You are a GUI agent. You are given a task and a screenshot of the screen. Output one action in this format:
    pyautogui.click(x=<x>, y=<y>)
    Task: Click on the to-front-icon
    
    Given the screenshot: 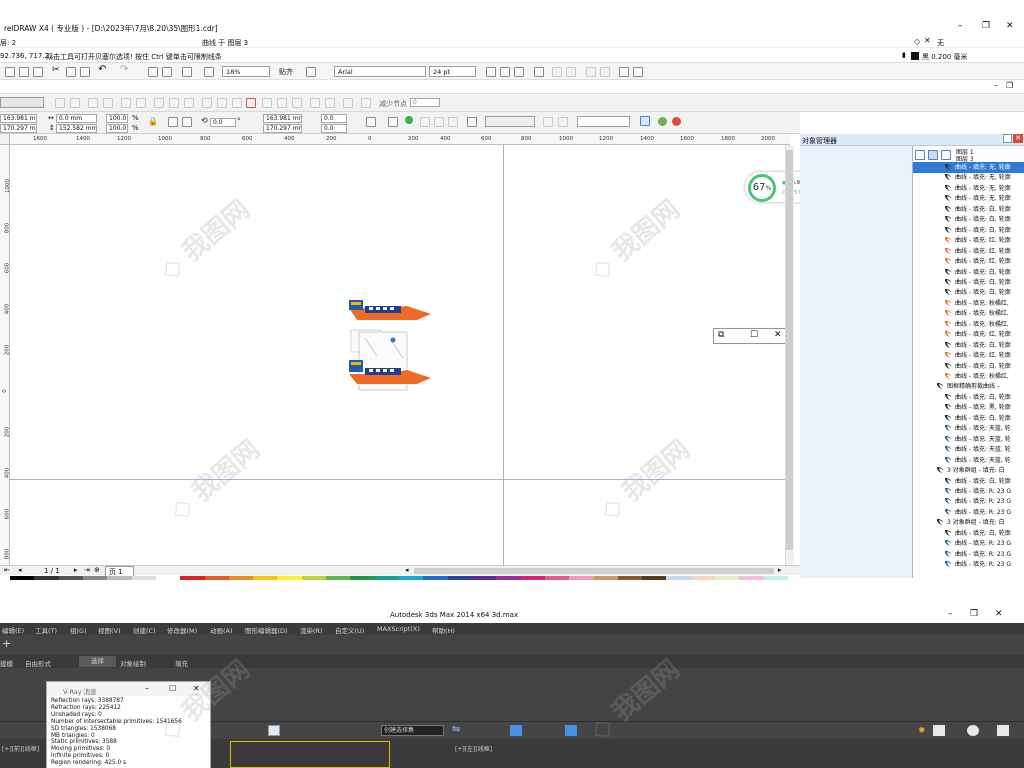 What is the action you would take?
    pyautogui.click(x=548, y=122)
    